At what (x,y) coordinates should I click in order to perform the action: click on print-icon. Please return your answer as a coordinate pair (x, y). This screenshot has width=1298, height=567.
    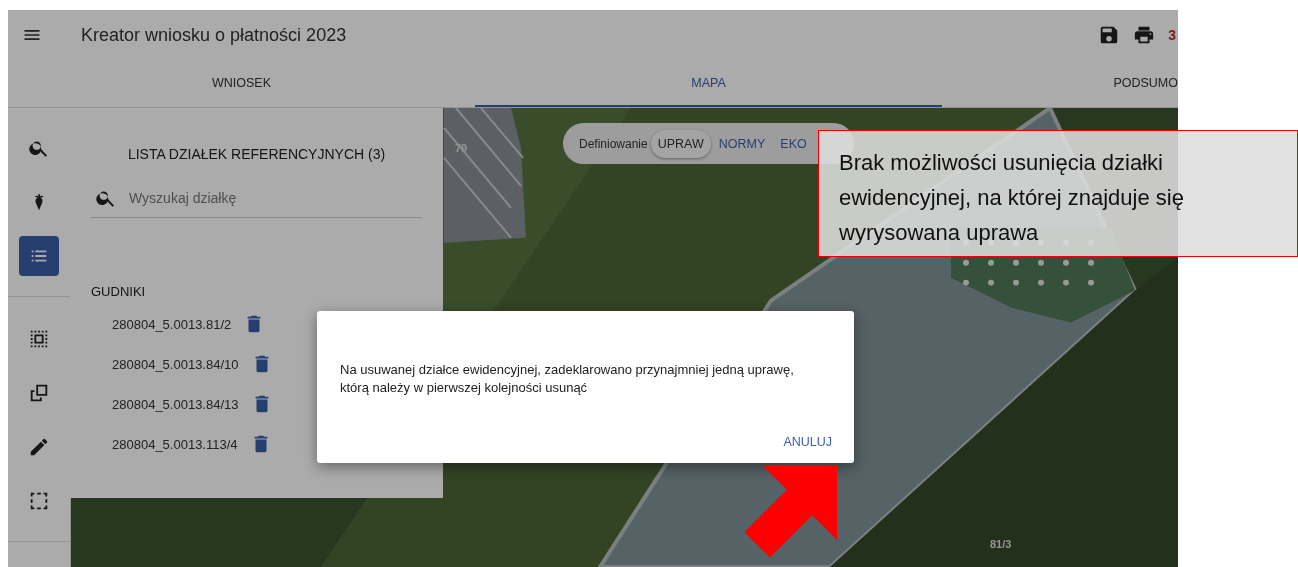
    Looking at the image, I should click on (1144, 35).